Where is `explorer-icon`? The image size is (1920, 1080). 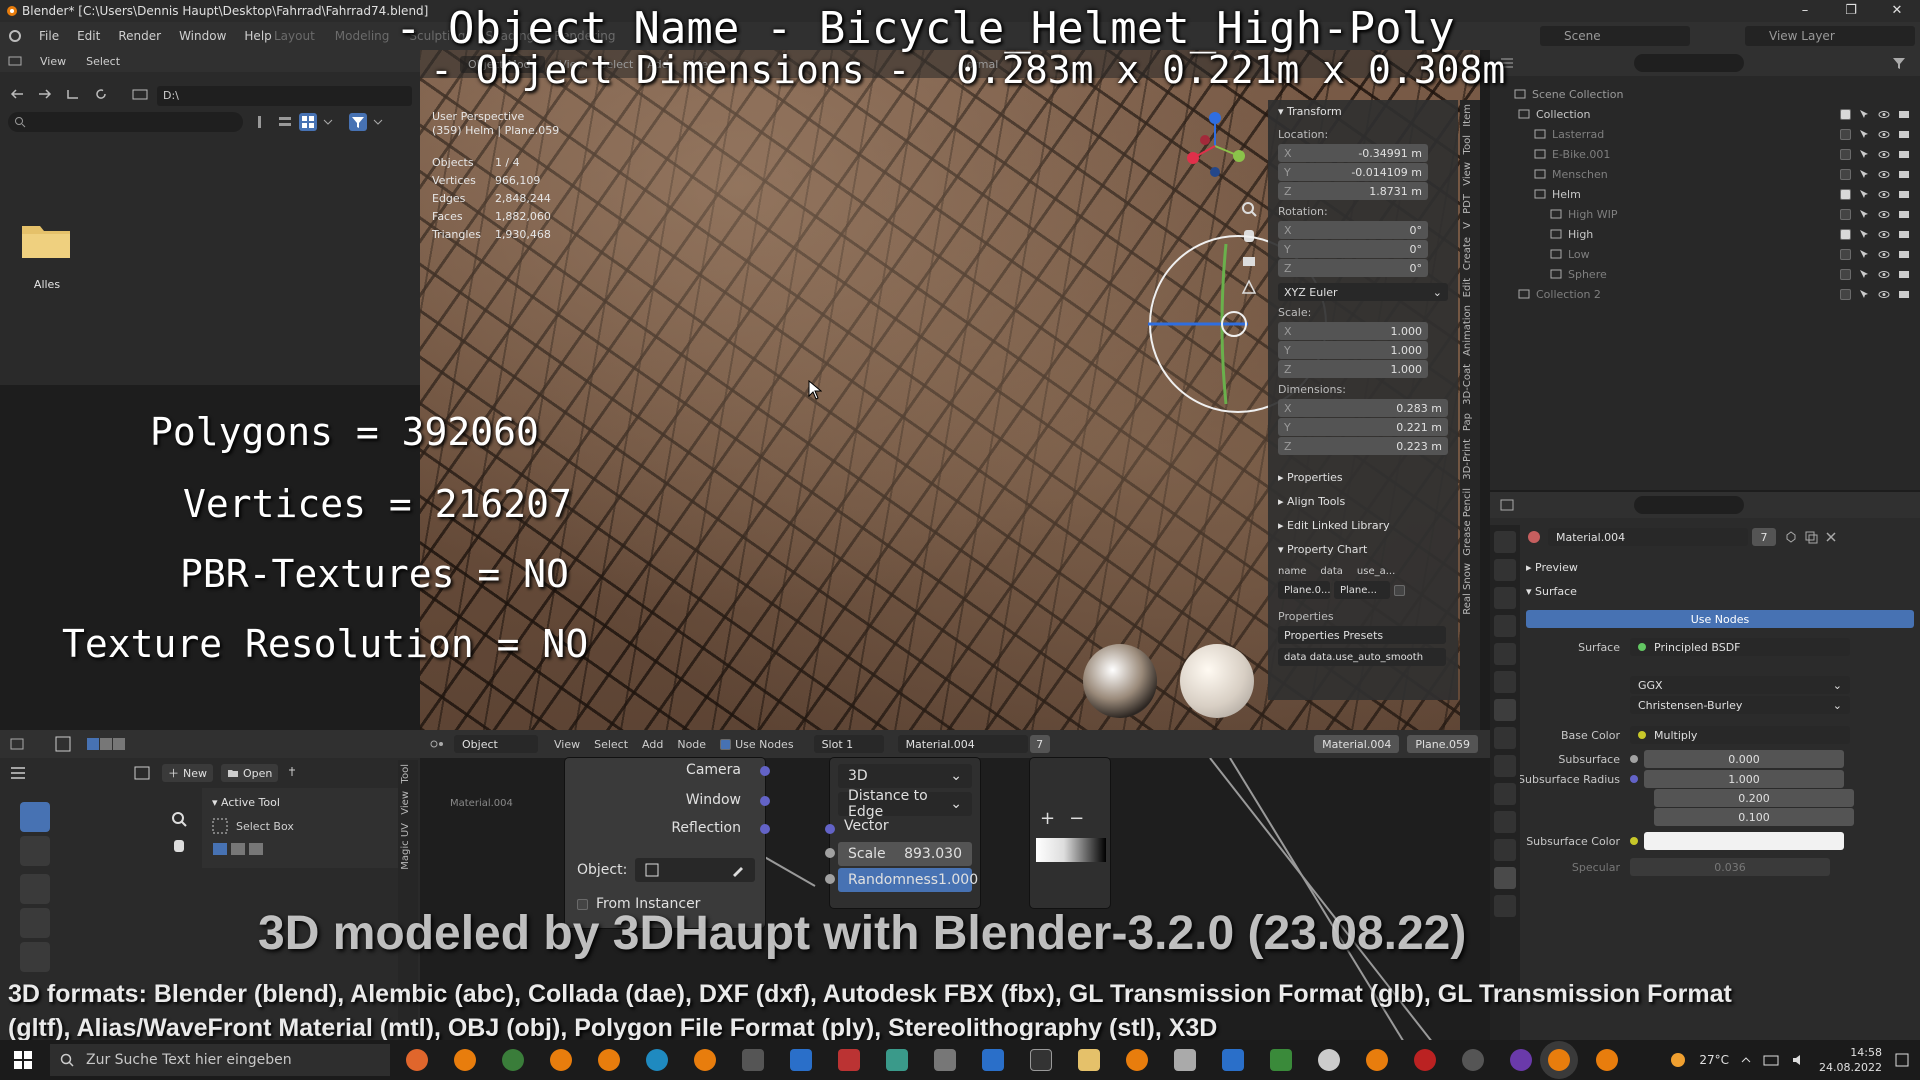
explorer-icon is located at coordinates (1089, 1060).